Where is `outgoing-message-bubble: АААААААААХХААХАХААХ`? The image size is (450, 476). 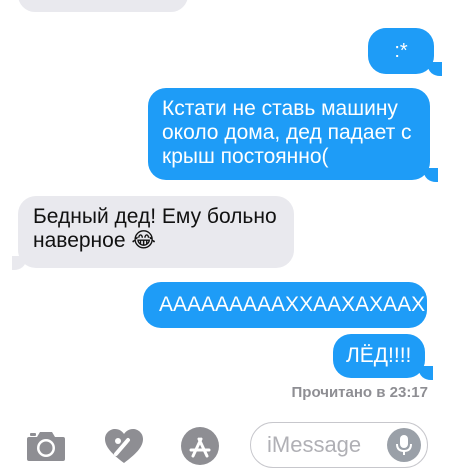 outgoing-message-bubble: АААААААААХХААХАХААХ is located at coordinates (285, 305).